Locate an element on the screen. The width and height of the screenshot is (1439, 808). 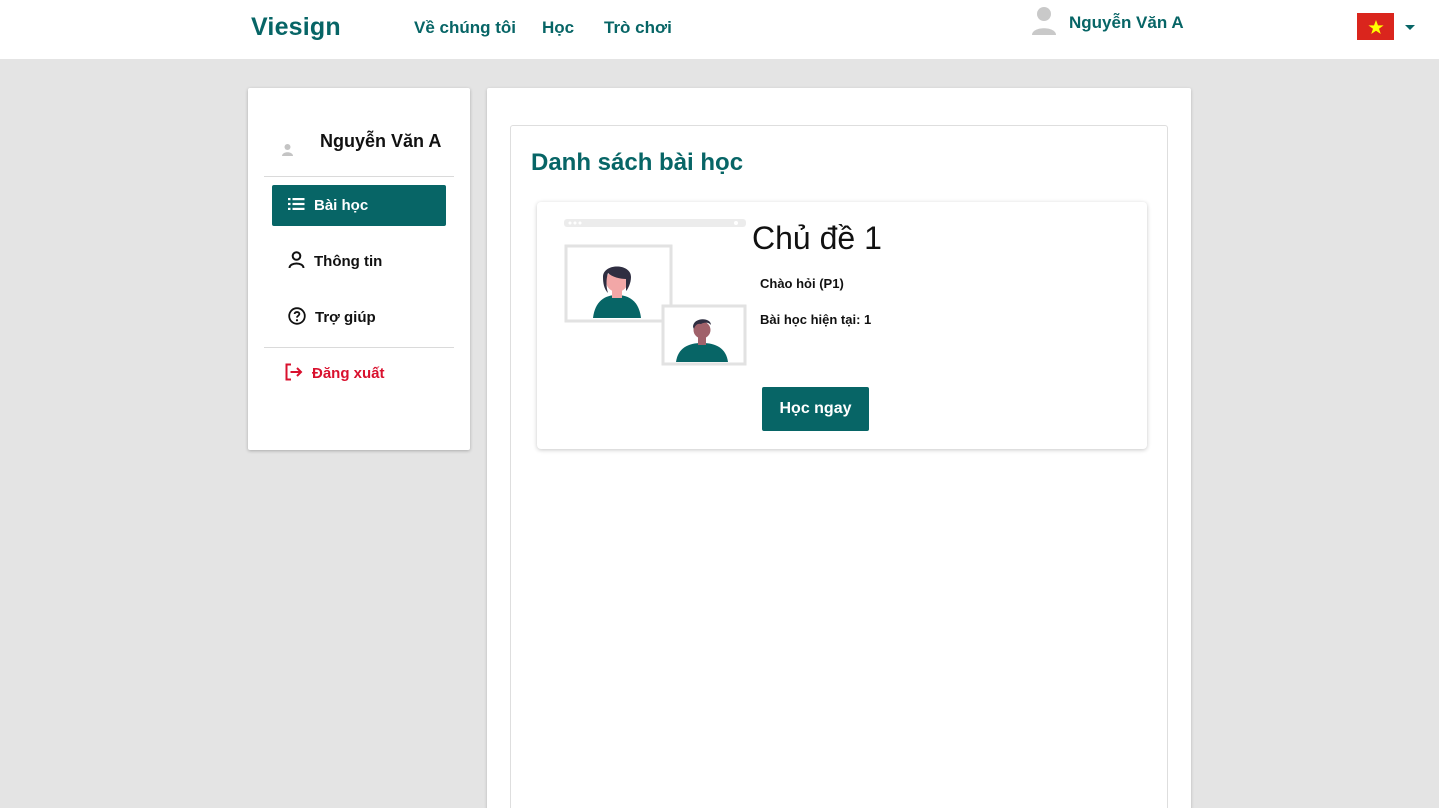
logout-icon is located at coordinates (293, 374).